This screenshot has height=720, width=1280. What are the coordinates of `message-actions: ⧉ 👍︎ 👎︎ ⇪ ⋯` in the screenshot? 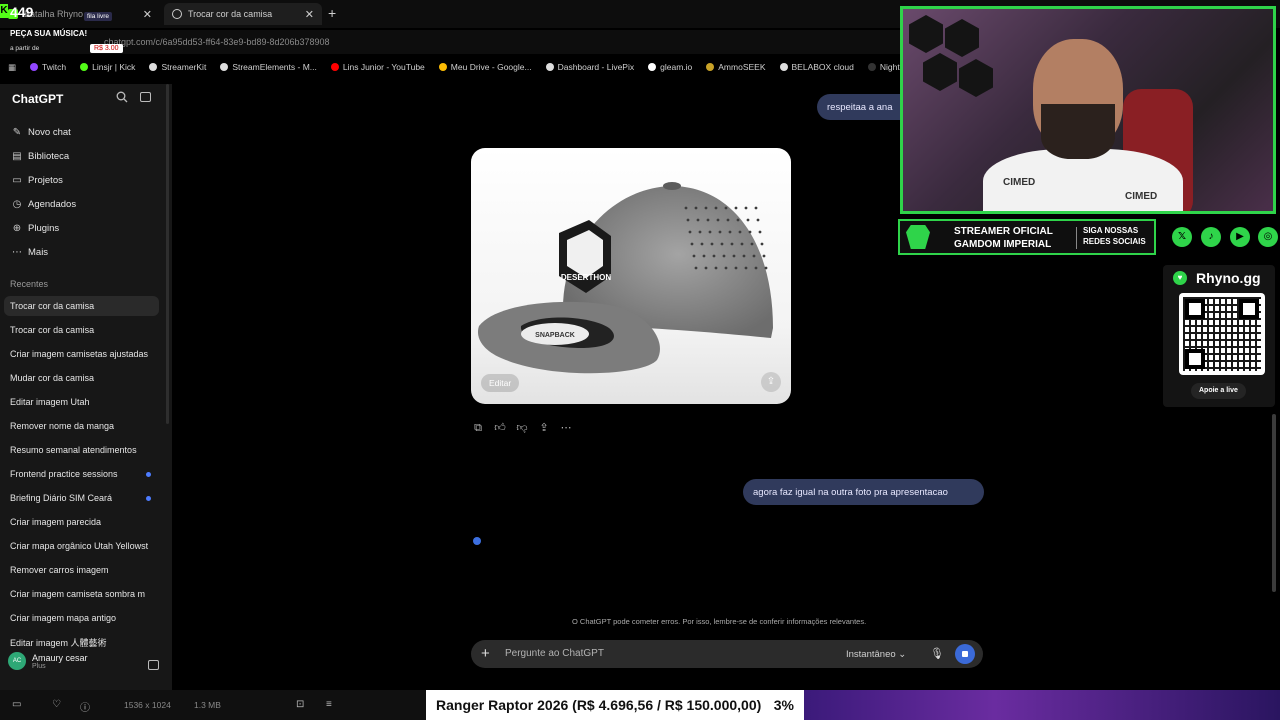 It's located at (522, 428).